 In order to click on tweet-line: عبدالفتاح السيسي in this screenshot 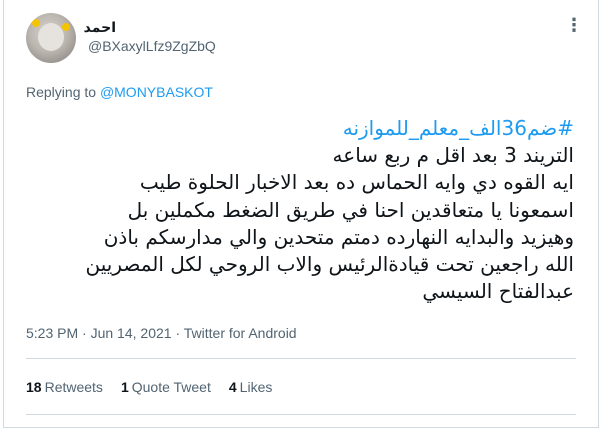, I will do `click(498, 291)`.